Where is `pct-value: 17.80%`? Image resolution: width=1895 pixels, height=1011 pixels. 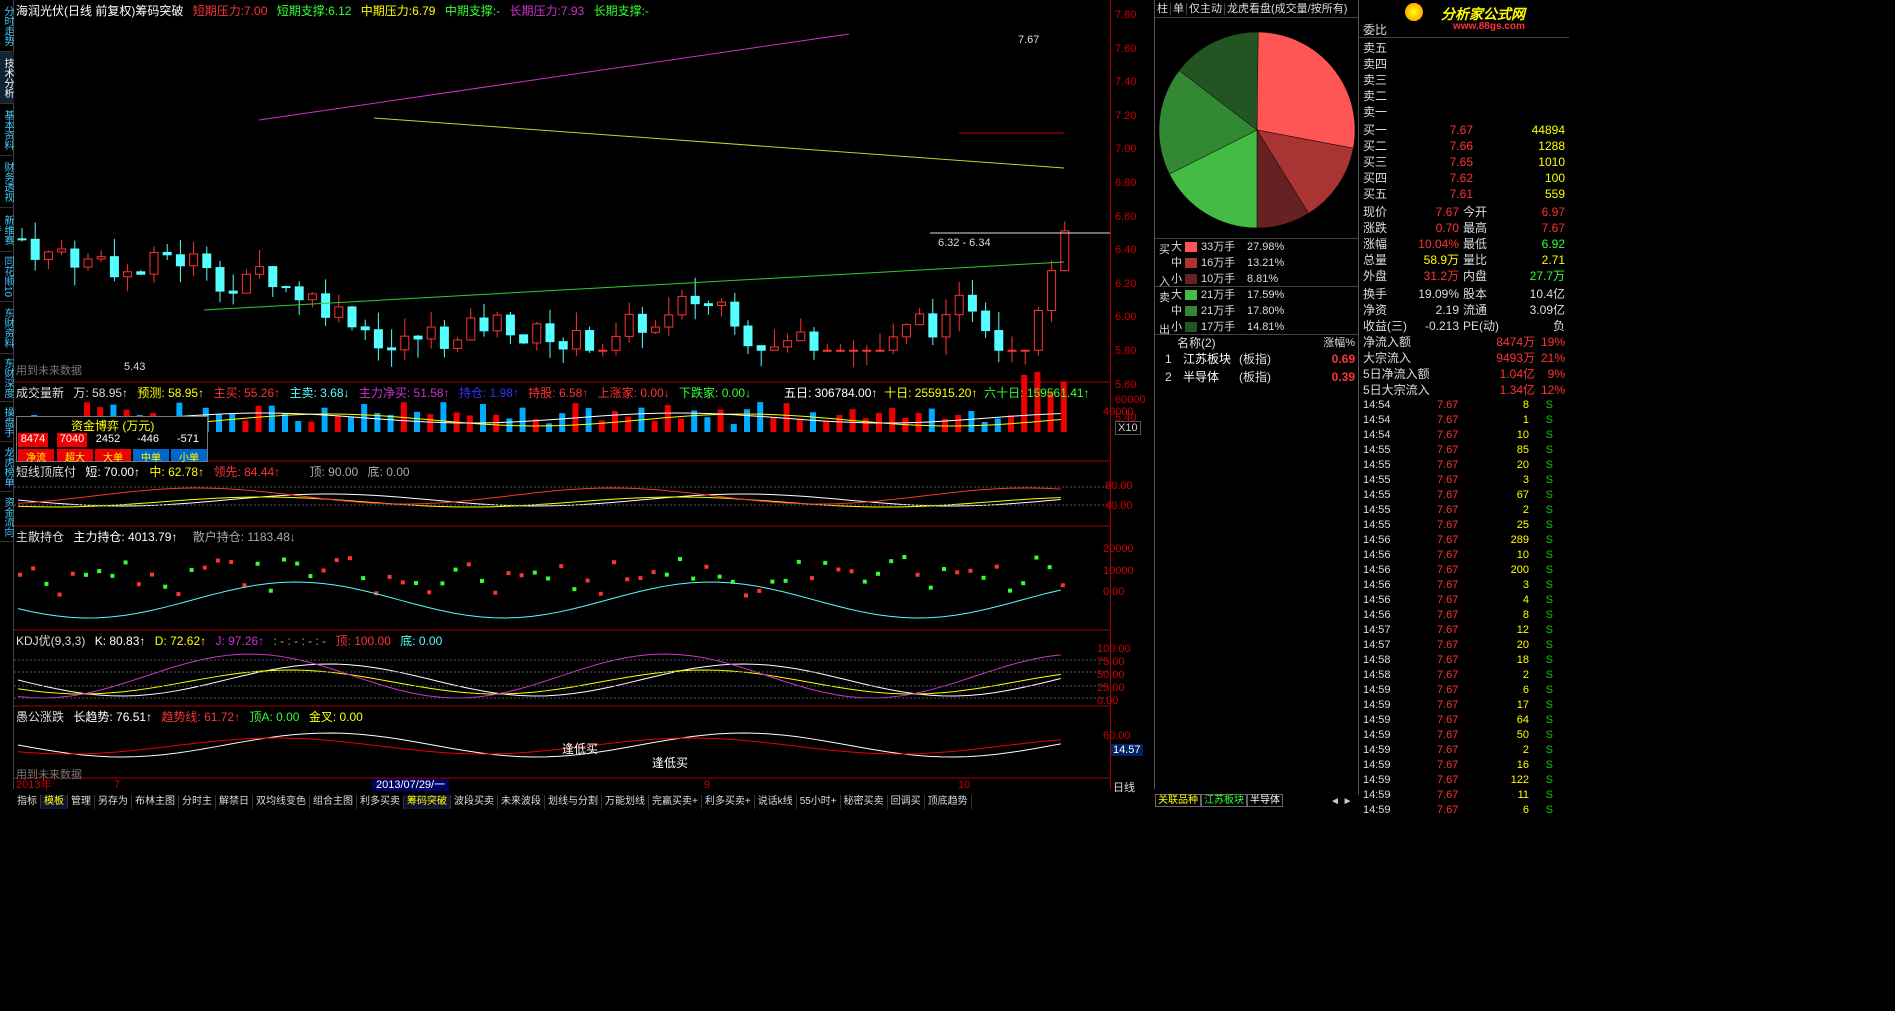
pct-value: 17.80% is located at coordinates (1266, 311).